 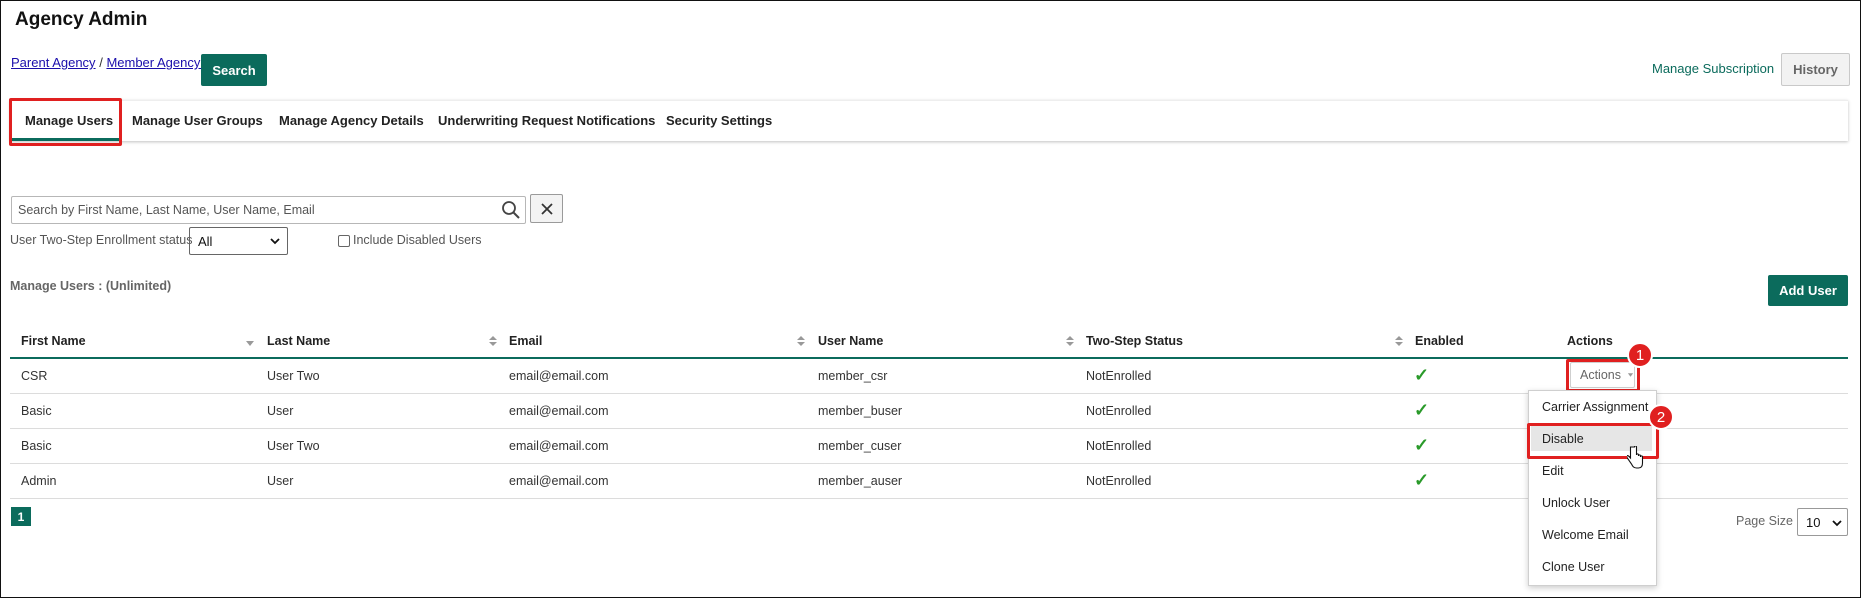 I want to click on history-button: History, so click(x=1815, y=69).